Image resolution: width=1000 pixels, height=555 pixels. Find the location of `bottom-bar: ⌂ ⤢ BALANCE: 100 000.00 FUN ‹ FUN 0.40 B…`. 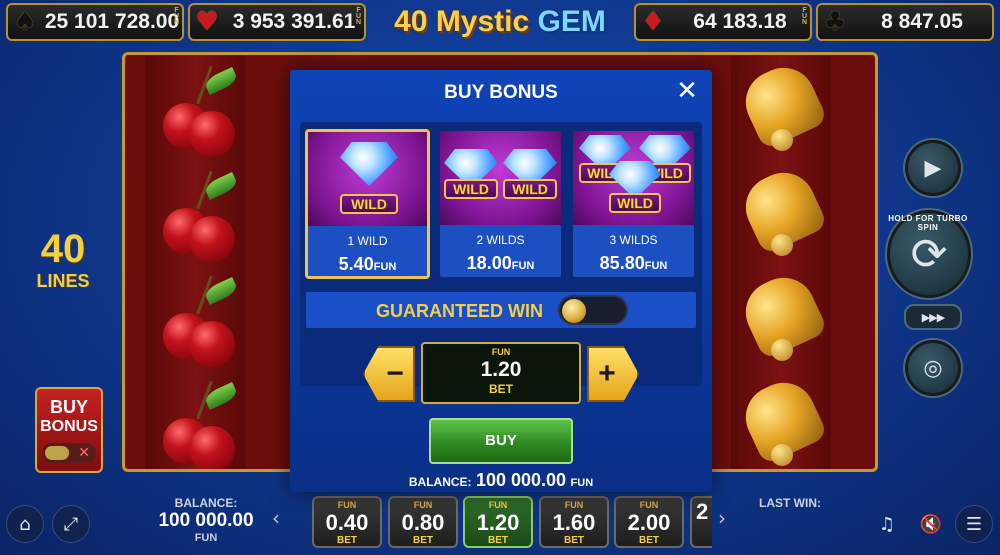

bottom-bar: ⌂ ⤢ BALANCE: 100 000.00 FUN ‹ FUN 0.40 B… is located at coordinates (500, 523).